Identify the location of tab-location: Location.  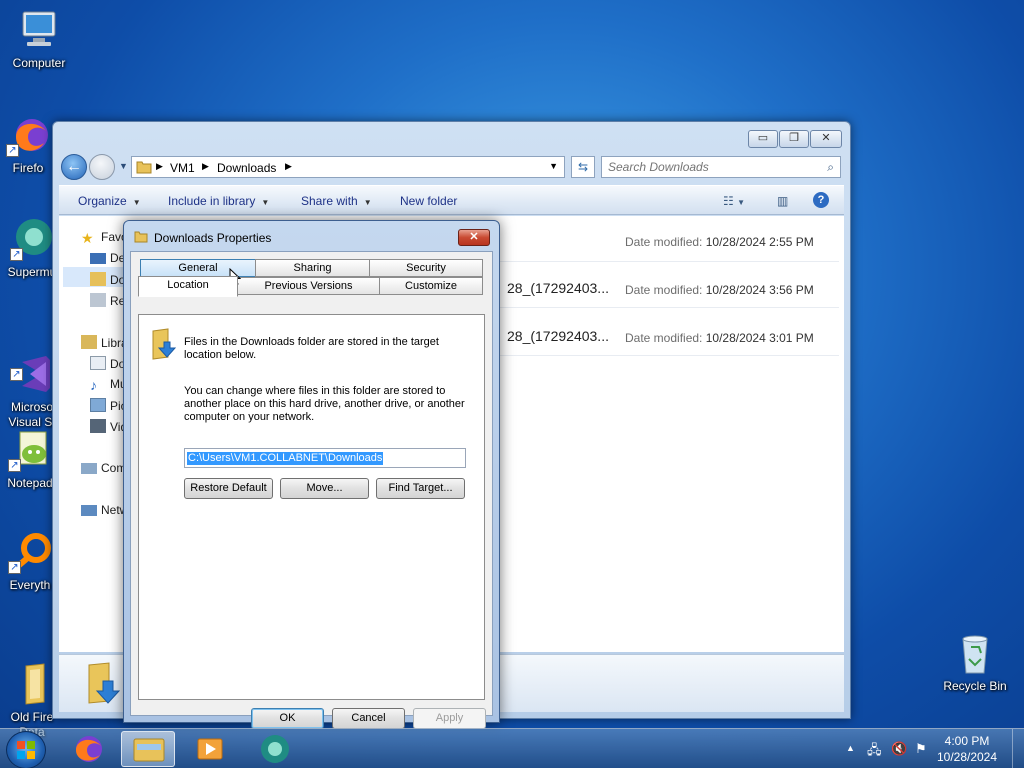
(188, 286).